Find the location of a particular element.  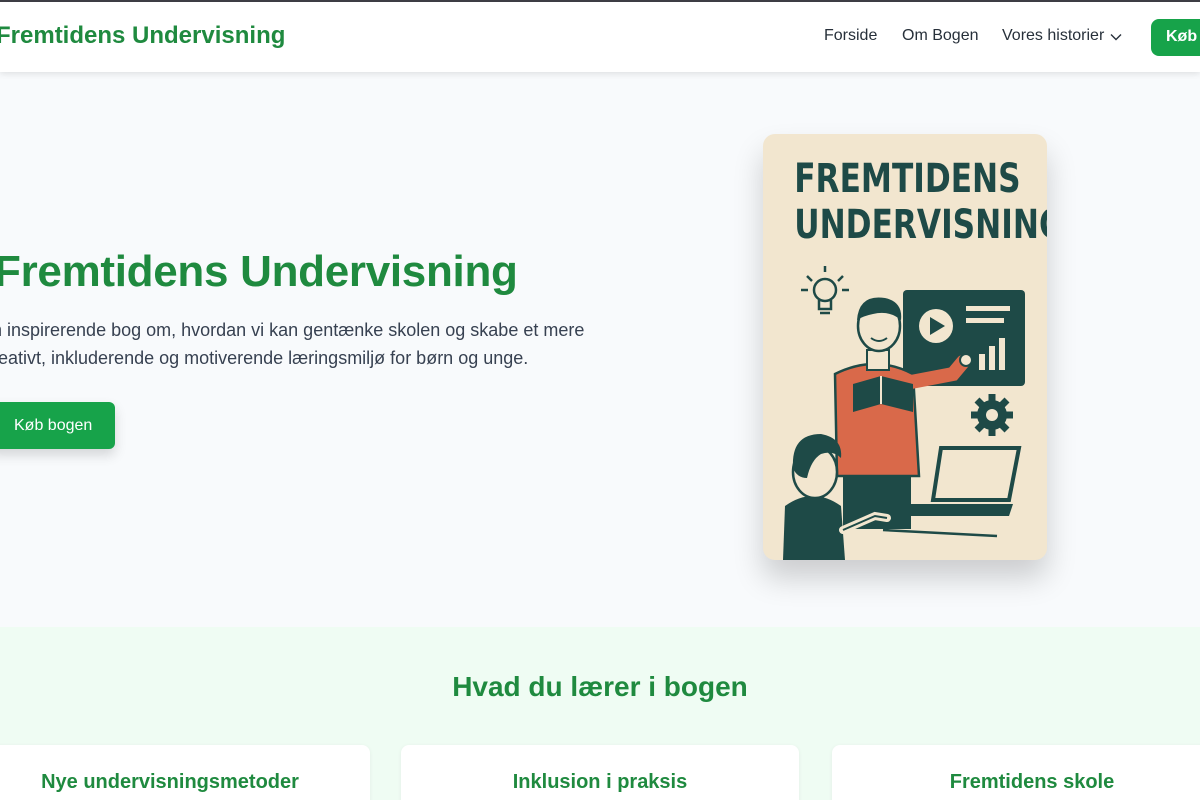

hero-title: Fremtidens Undervisning is located at coordinates (259, 271).